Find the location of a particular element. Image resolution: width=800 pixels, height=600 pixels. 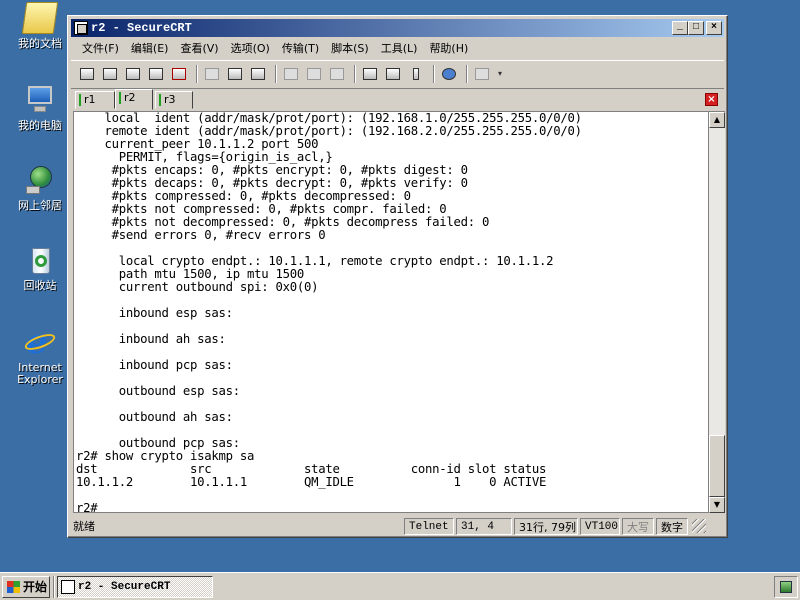

quick-connect-icon is located at coordinates (110, 74).